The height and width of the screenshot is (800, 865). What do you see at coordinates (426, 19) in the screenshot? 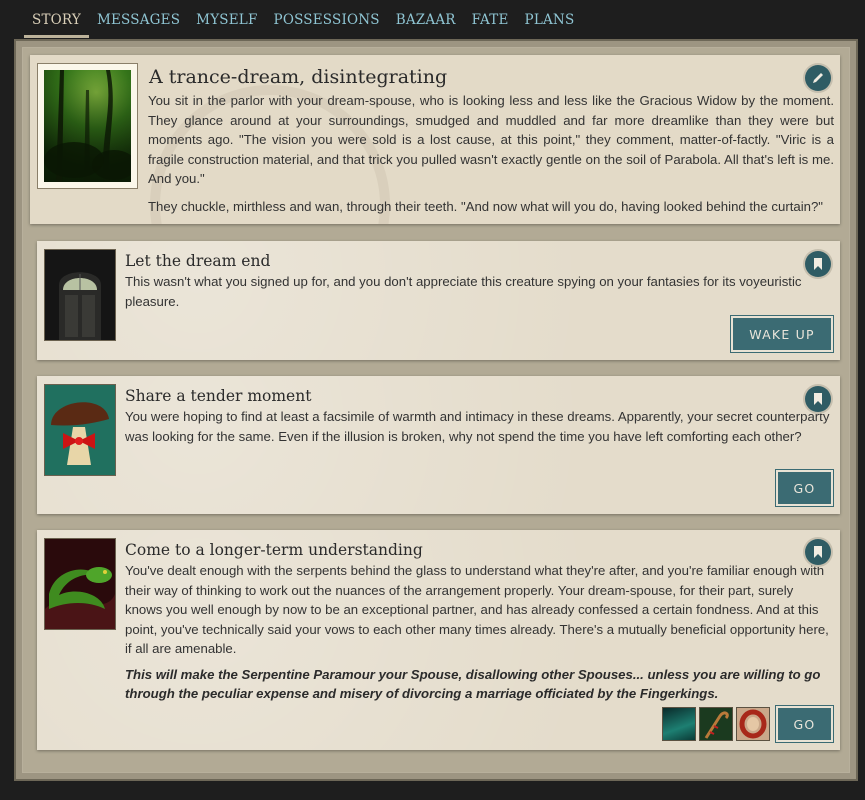
I see `tab-bazaar: BAZAAR` at bounding box center [426, 19].